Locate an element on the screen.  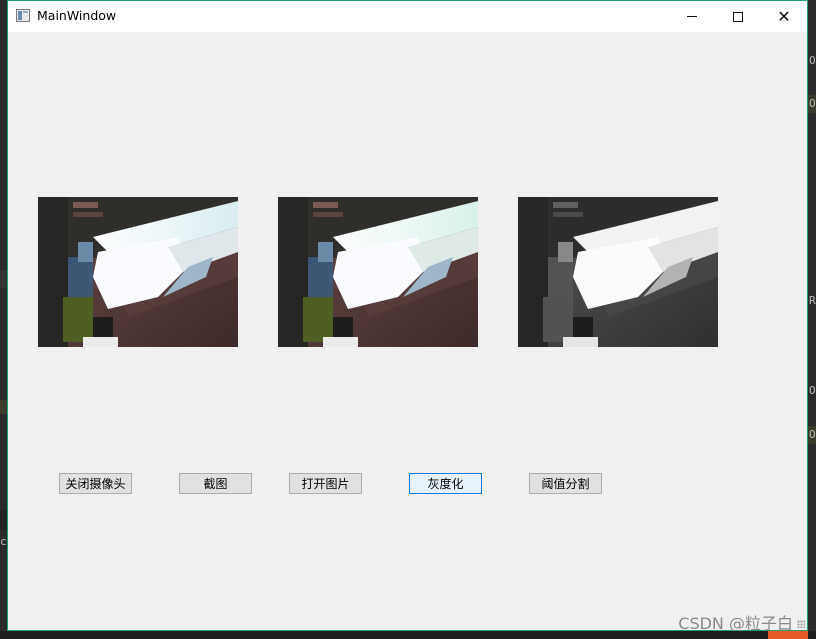
screenshot-button: 截图 is located at coordinates (215, 483).